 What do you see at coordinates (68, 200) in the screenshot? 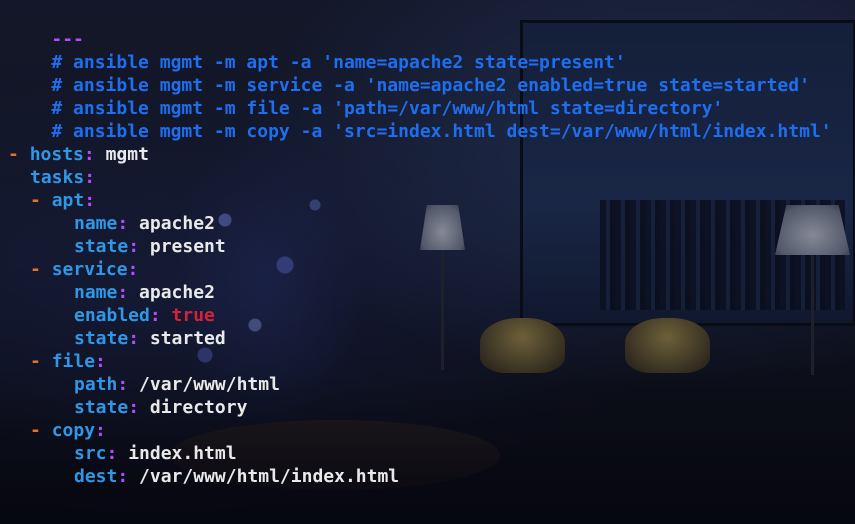
I see `task-module: apt` at bounding box center [68, 200].